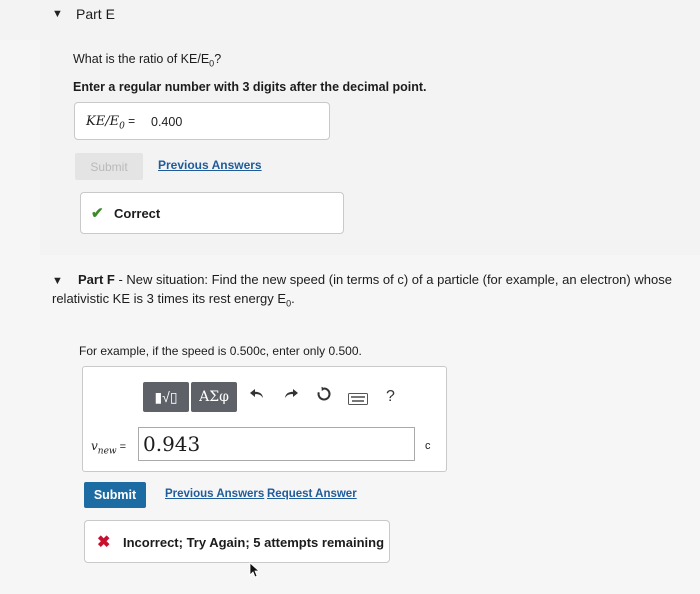 The height and width of the screenshot is (594, 700). I want to click on velocity-input: 0.943, so click(276, 444).